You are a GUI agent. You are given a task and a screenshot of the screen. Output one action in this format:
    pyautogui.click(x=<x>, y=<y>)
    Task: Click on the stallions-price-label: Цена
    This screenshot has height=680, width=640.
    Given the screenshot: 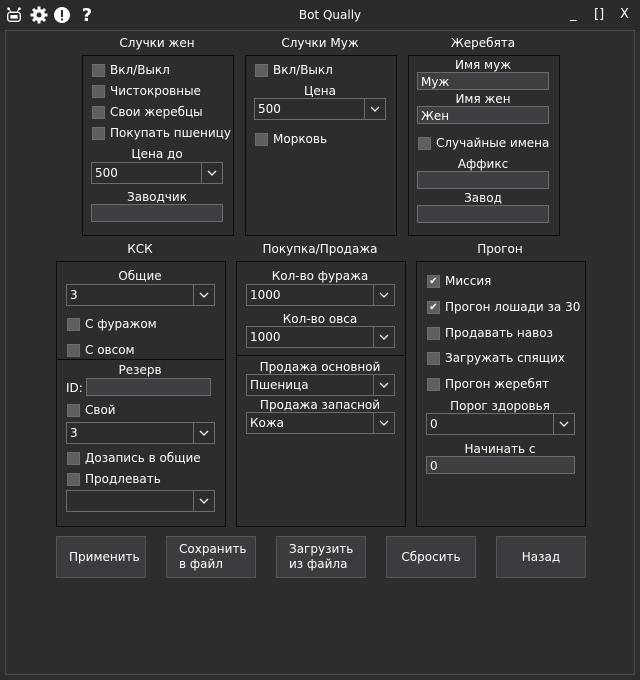 What is the action you would take?
    pyautogui.click(x=320, y=91)
    